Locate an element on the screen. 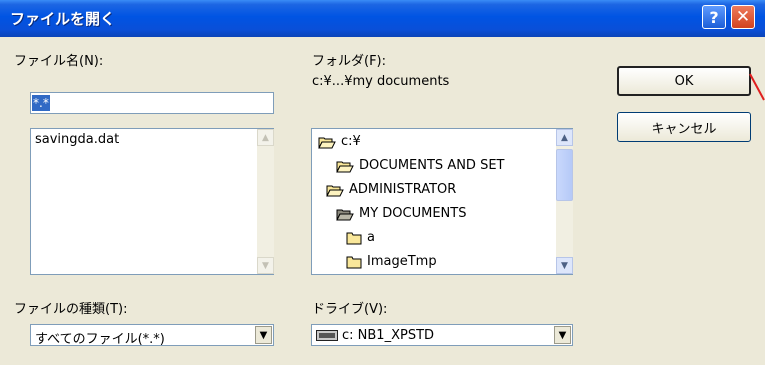 The width and height of the screenshot is (765, 365). close-icon: ✕ is located at coordinates (743, 17).